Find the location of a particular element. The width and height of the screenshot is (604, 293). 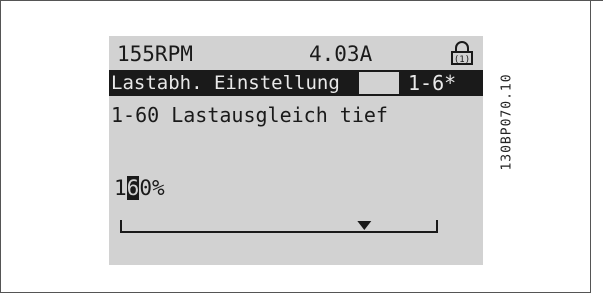

svg-text: (1) is located at coordinates (462, 60).